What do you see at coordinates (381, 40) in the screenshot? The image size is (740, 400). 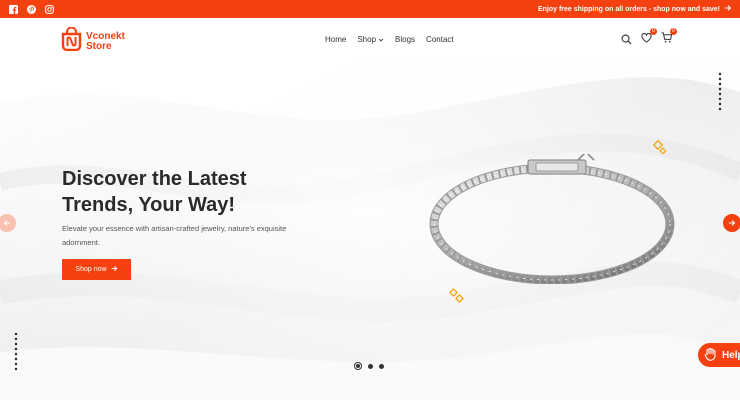 I see `chevron-down-icon` at bounding box center [381, 40].